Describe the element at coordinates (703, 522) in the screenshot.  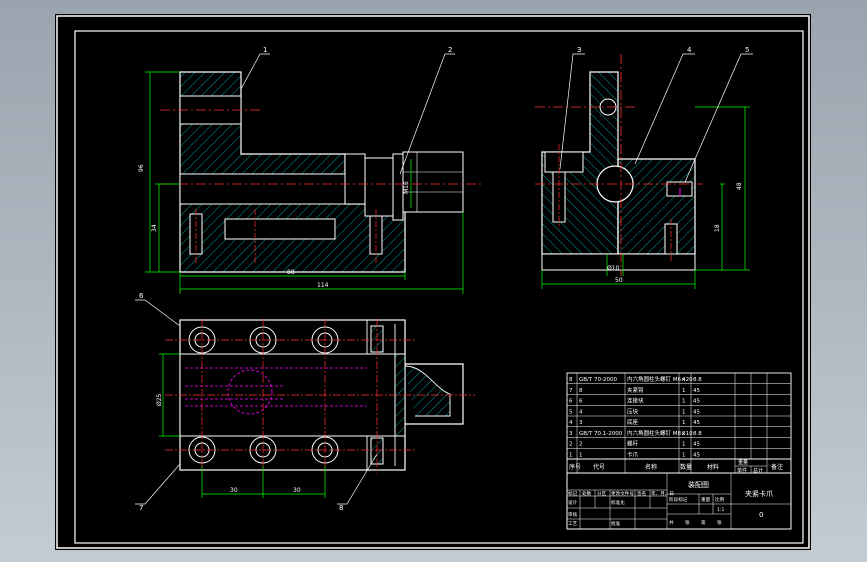
I see `tb-sheet-current: 第` at that location.